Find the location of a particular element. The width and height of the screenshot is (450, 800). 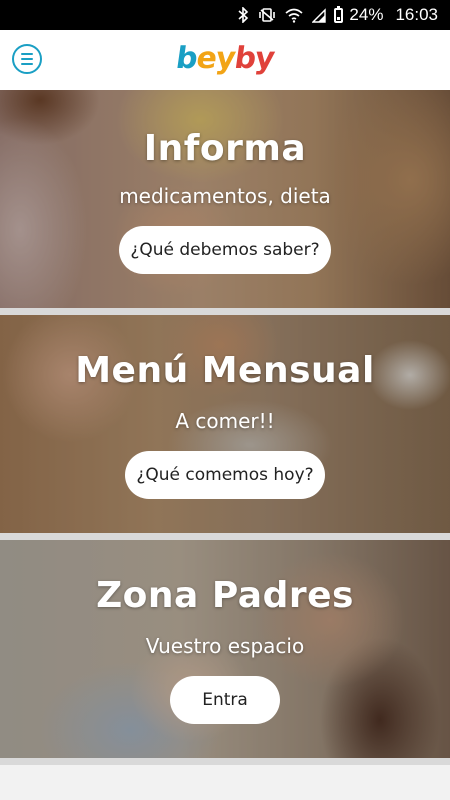

card-subtitle: Vuestro espacio is located at coordinates (225, 646).